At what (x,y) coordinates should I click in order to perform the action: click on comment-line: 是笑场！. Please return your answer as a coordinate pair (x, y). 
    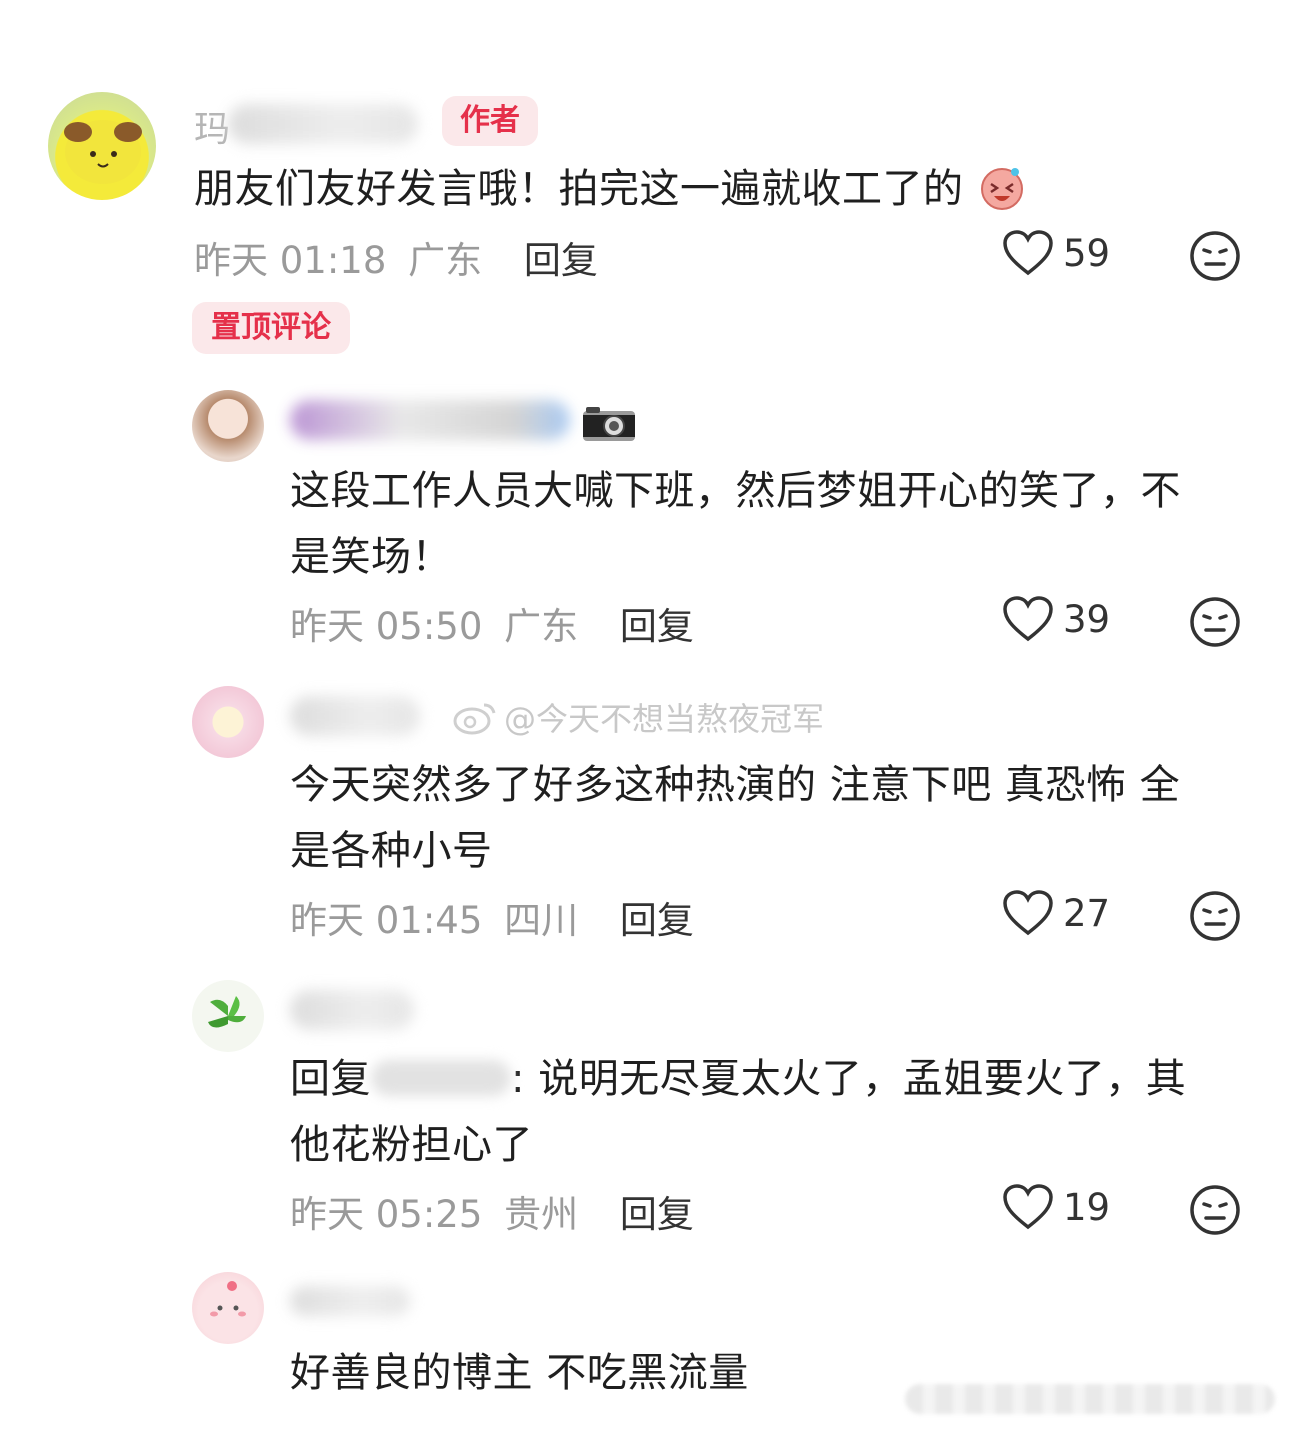
    Looking at the image, I should click on (371, 557).